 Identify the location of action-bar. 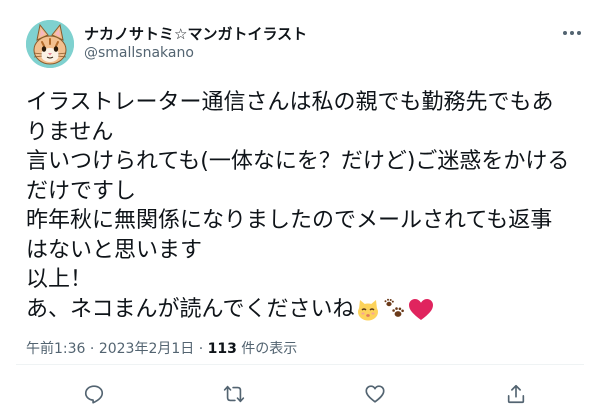
(300, 394).